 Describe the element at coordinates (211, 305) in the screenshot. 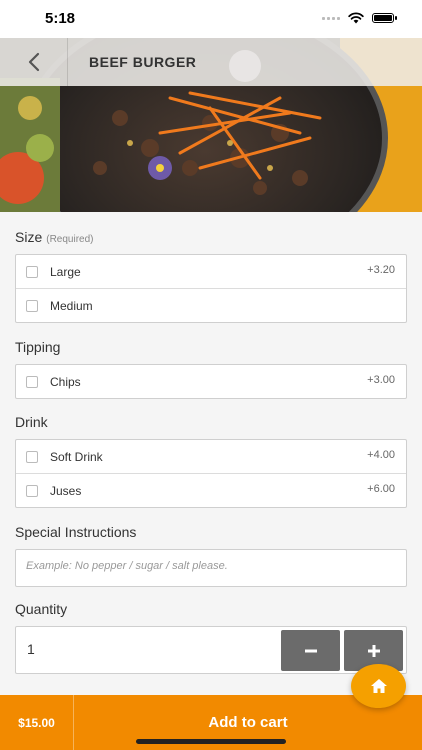

I see `option-medium: Medium` at that location.